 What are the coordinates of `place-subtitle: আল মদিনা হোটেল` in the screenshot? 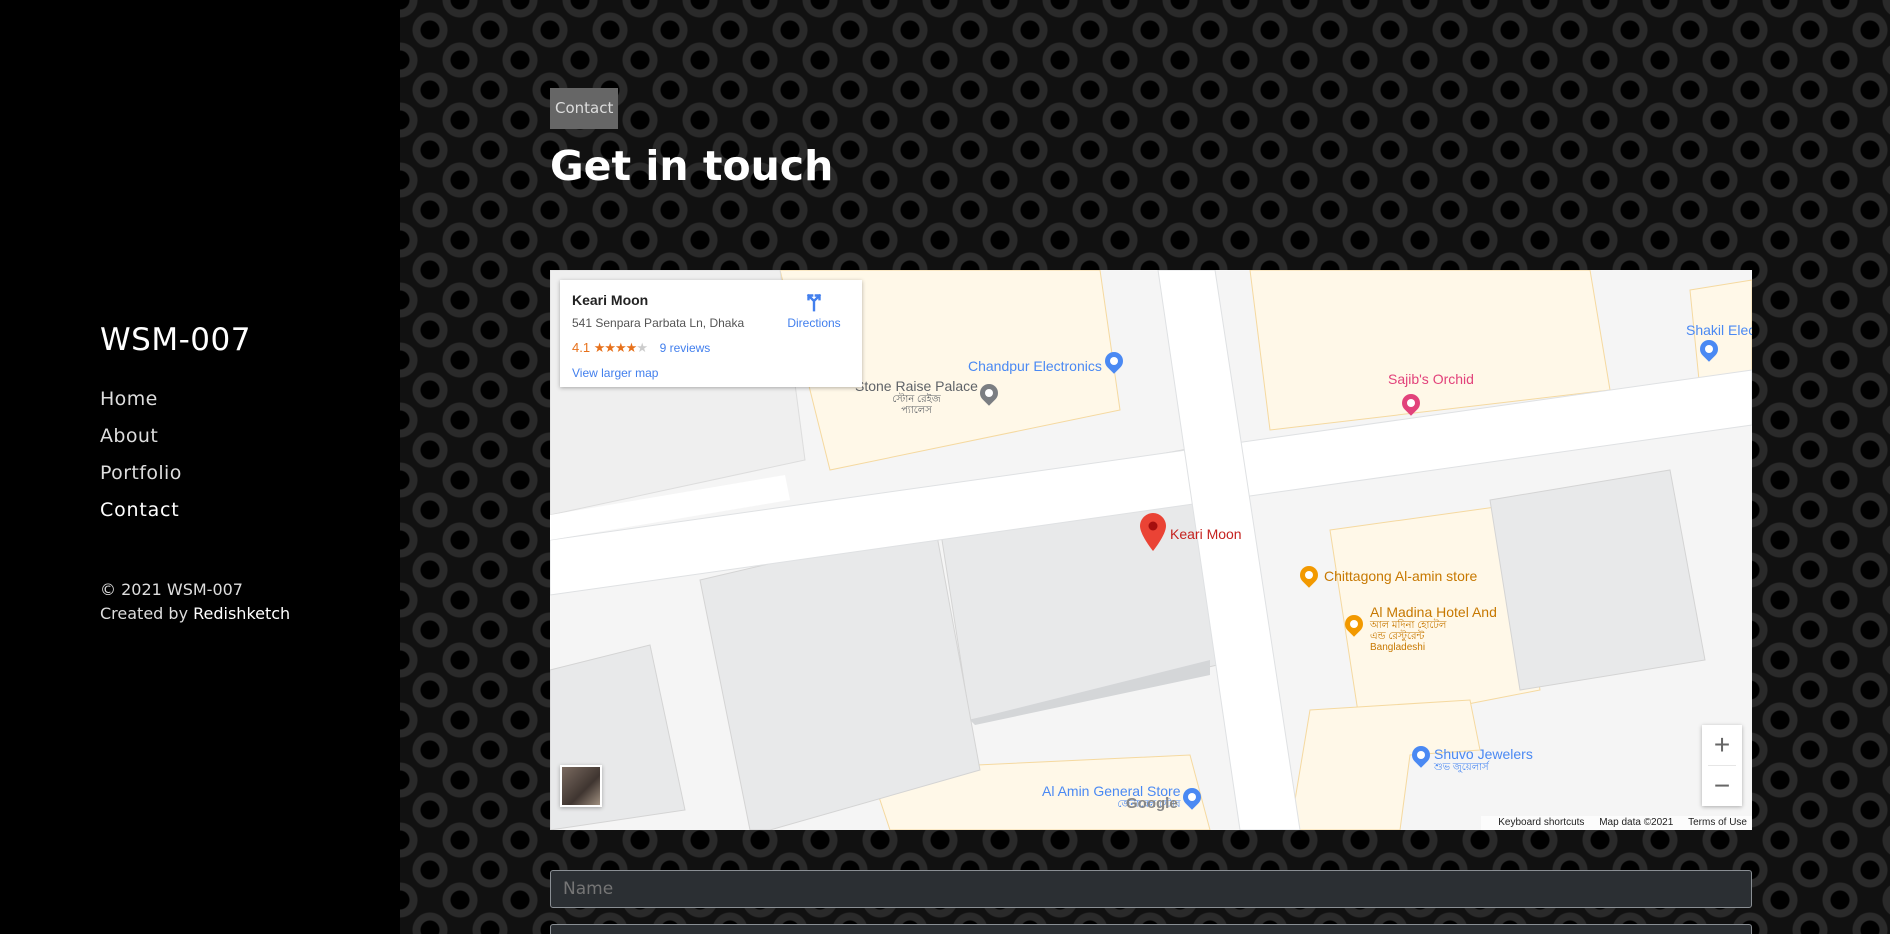 It's located at (1408, 625).